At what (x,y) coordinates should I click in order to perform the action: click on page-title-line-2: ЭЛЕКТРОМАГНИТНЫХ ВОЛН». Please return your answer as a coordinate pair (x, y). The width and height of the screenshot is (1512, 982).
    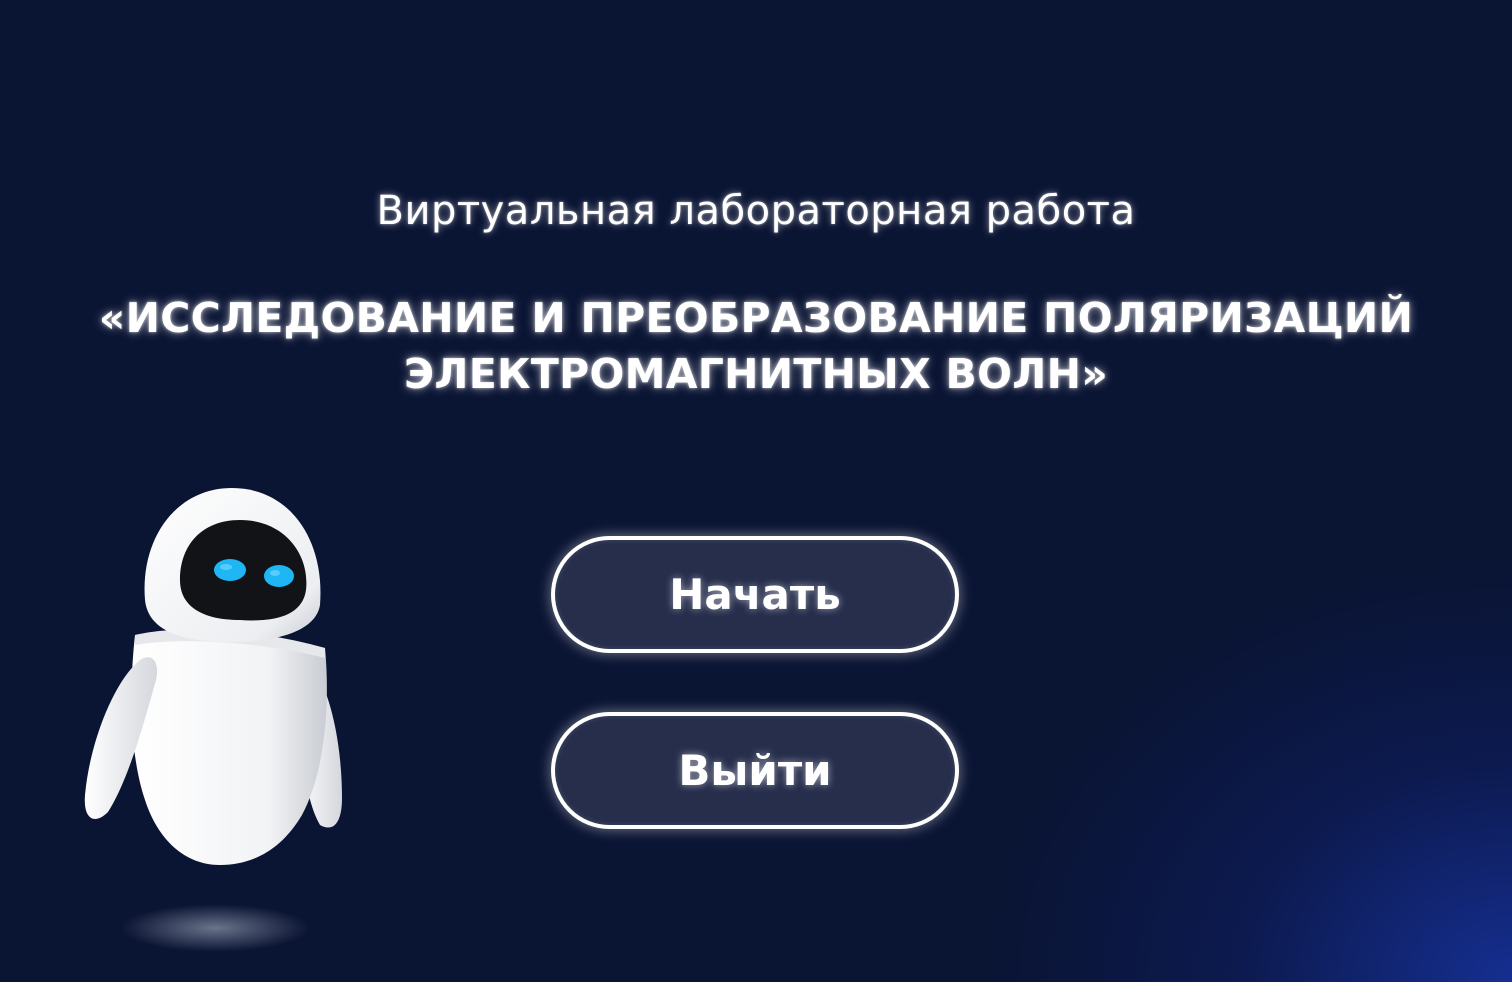
    Looking at the image, I should click on (756, 374).